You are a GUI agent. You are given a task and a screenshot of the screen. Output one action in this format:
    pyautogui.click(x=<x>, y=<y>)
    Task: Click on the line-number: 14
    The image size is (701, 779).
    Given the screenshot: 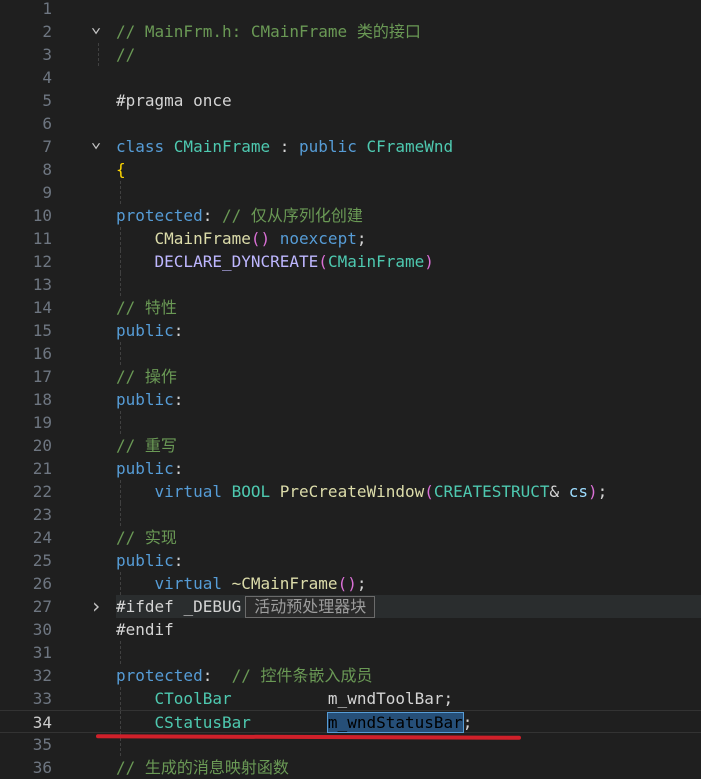 What is the action you would take?
    pyautogui.click(x=42, y=307)
    